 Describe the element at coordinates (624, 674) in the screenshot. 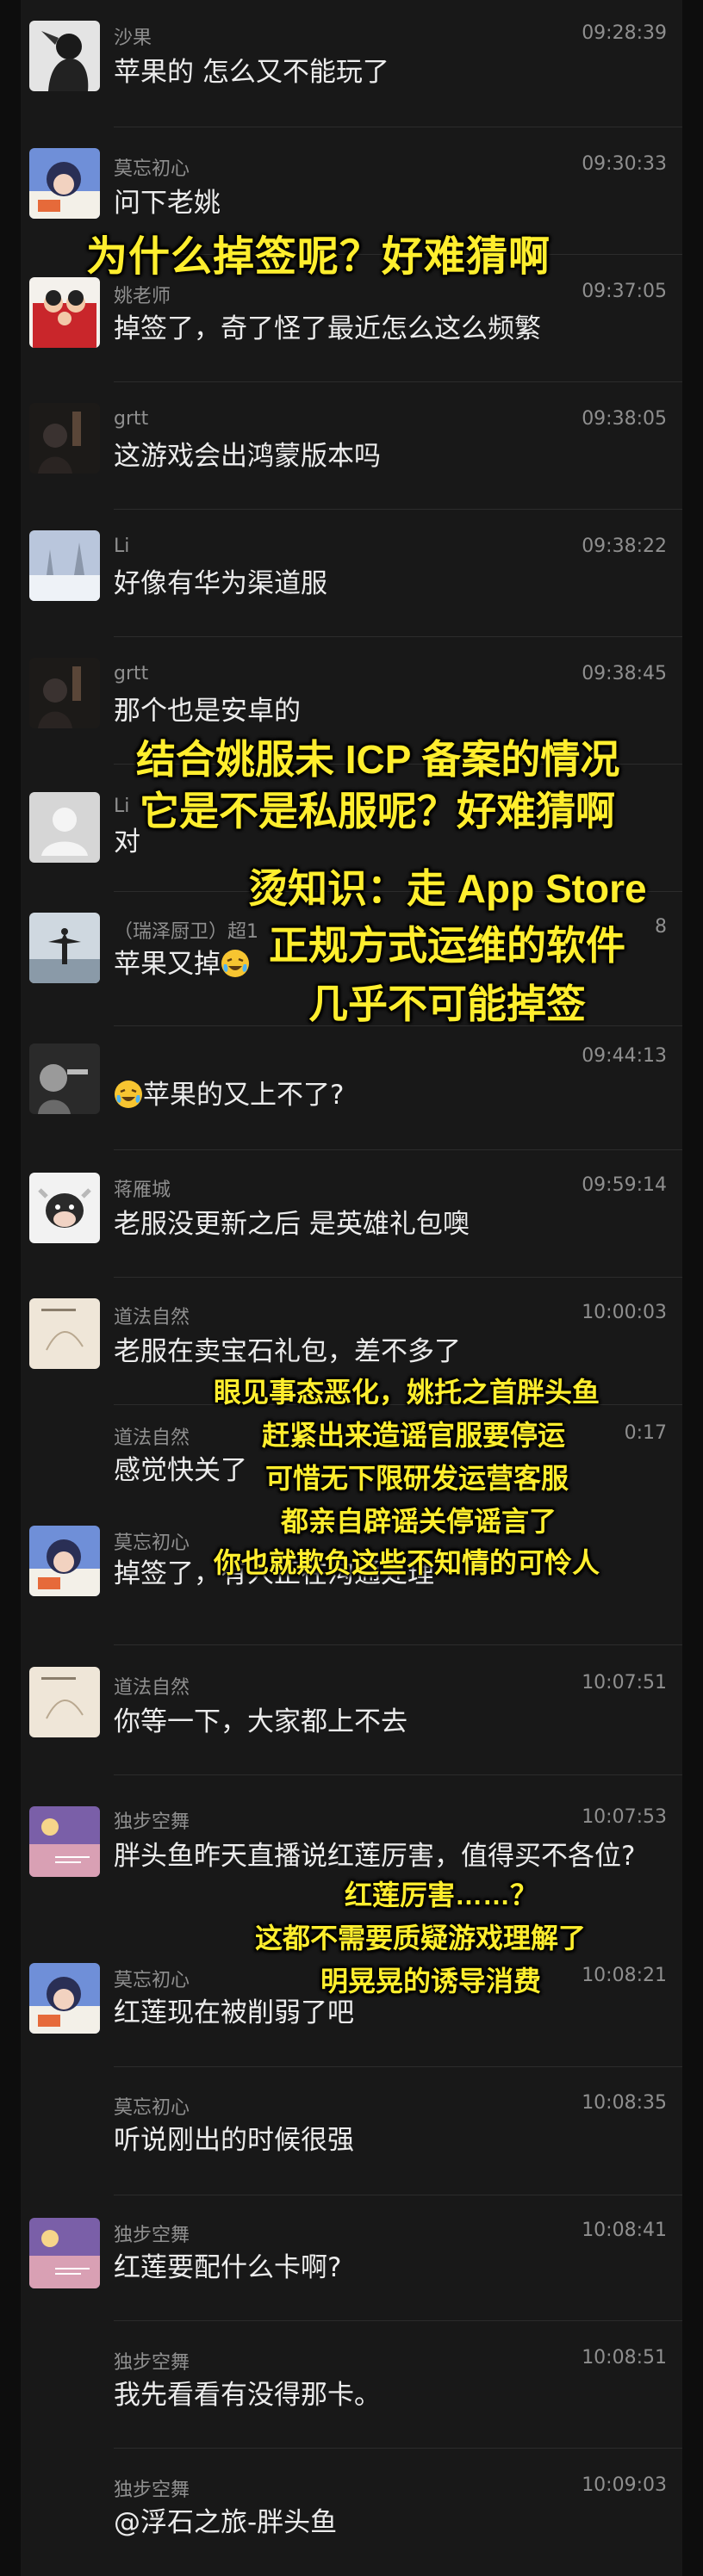

I see `message-time: 09:38:45` at that location.